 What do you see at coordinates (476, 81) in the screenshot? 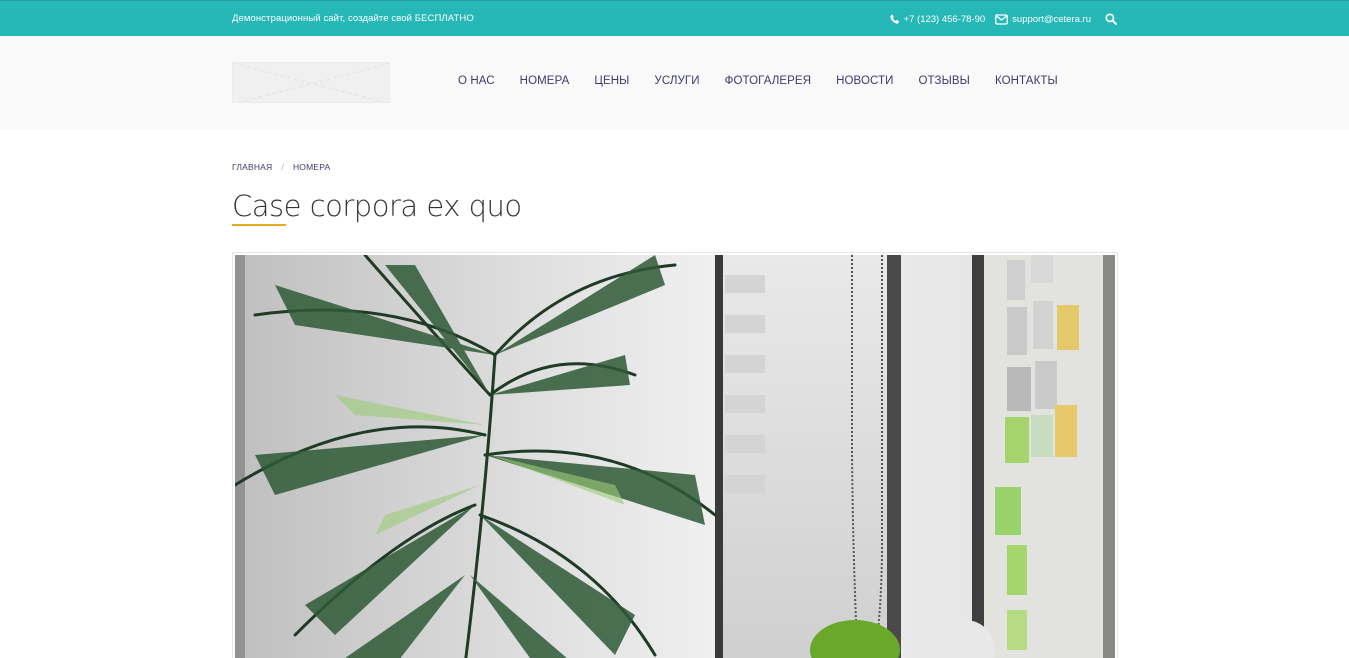
I see `nav-item-about: О НАС` at bounding box center [476, 81].